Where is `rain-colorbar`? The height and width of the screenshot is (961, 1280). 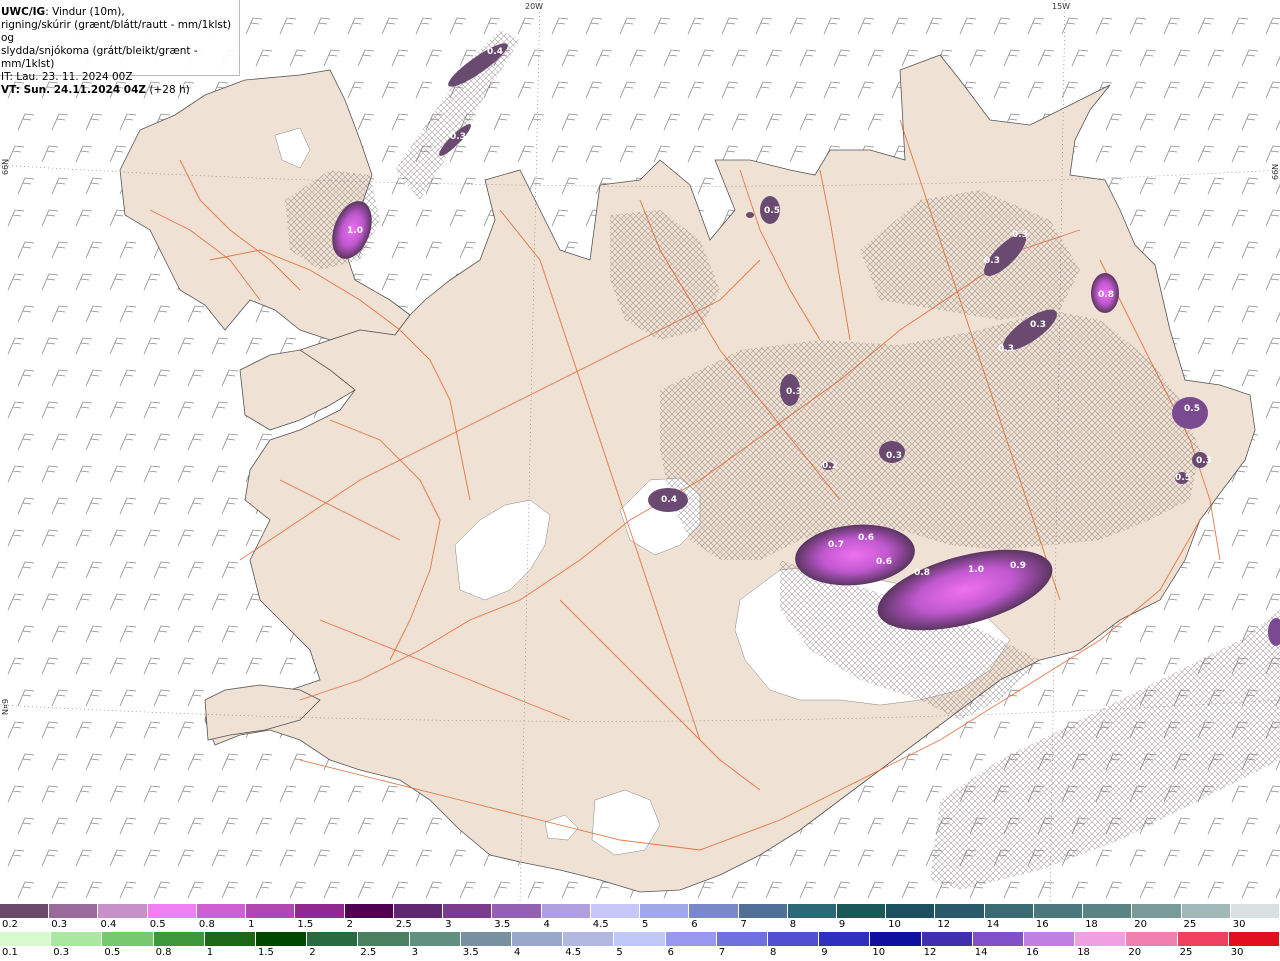
rain-colorbar is located at coordinates (640, 939).